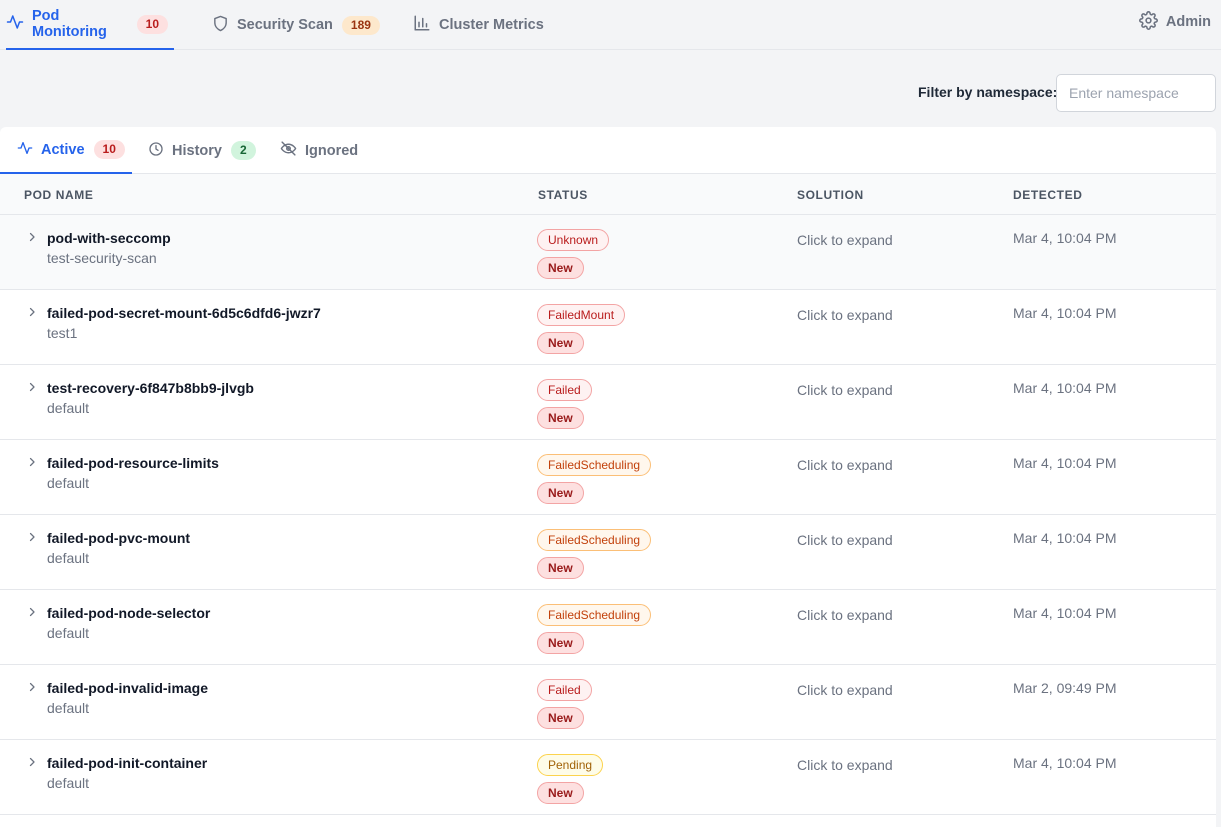  Describe the element at coordinates (128, 688) in the screenshot. I see `pod-name: failed-pod-invalid-image` at that location.